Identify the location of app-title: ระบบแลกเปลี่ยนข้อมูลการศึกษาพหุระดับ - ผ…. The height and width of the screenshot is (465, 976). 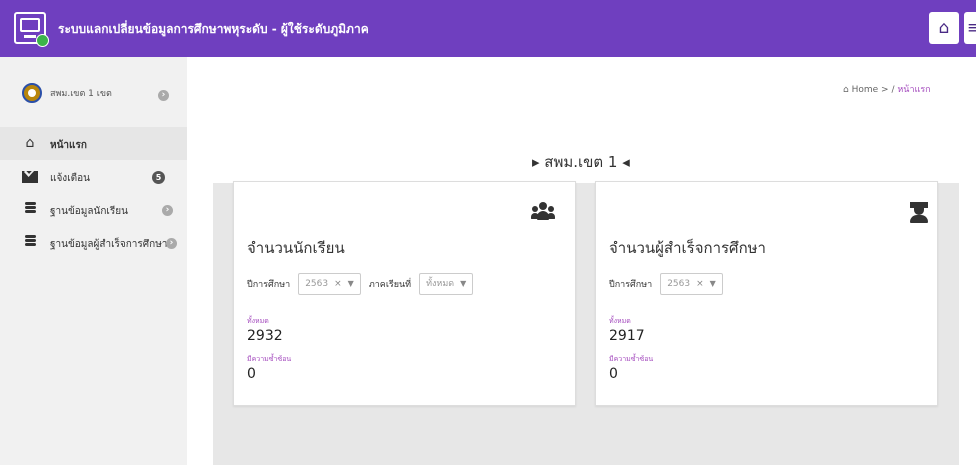
(213, 29).